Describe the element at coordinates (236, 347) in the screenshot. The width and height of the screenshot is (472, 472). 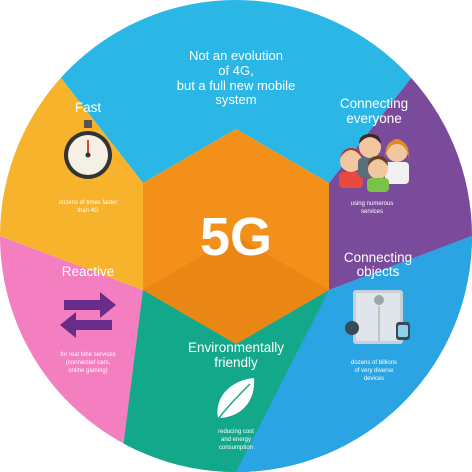
I see `environment-title-1: Environmentally` at that location.